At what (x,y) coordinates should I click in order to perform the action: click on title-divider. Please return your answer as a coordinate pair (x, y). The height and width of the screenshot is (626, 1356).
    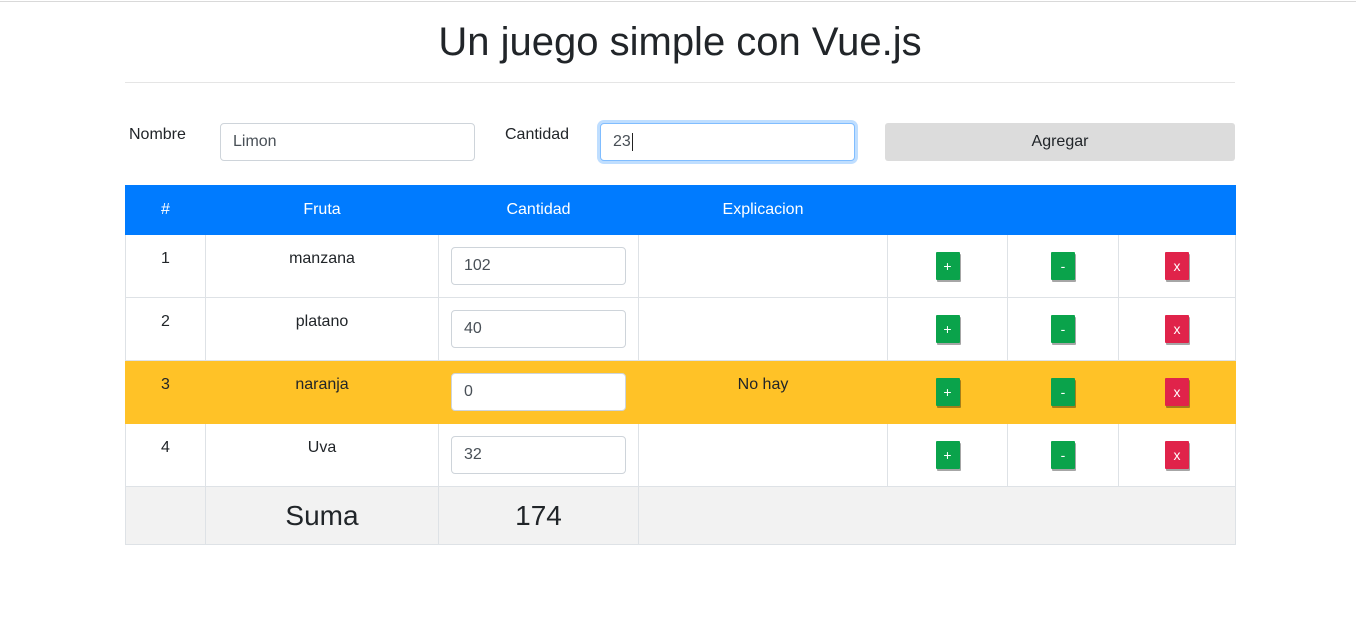
    Looking at the image, I should click on (680, 82).